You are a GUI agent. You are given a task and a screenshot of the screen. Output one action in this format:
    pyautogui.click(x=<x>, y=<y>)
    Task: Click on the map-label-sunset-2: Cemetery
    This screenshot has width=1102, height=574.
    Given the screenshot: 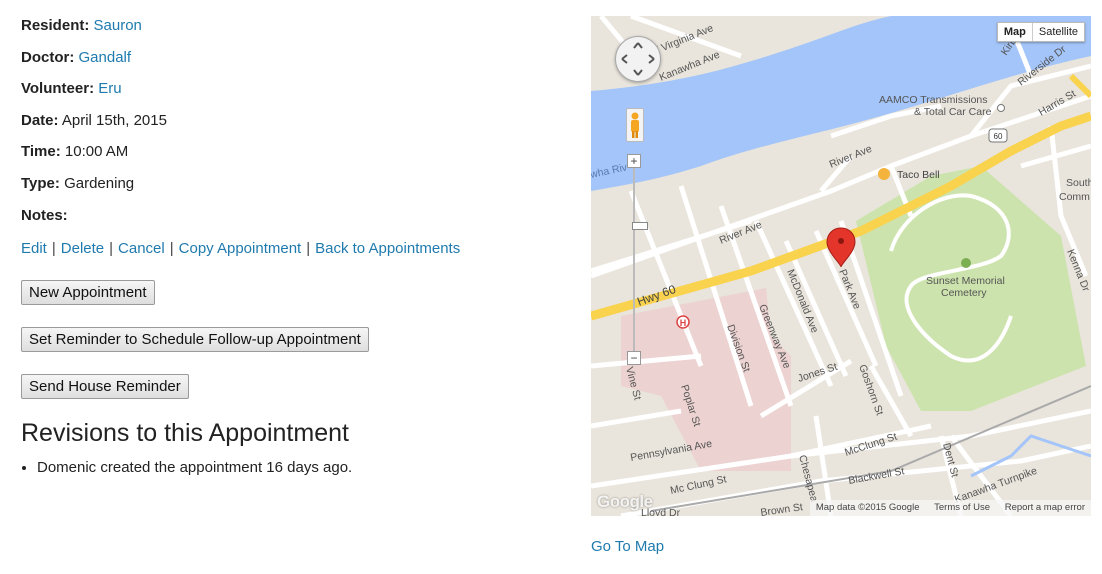 What is the action you would take?
    pyautogui.click(x=964, y=293)
    